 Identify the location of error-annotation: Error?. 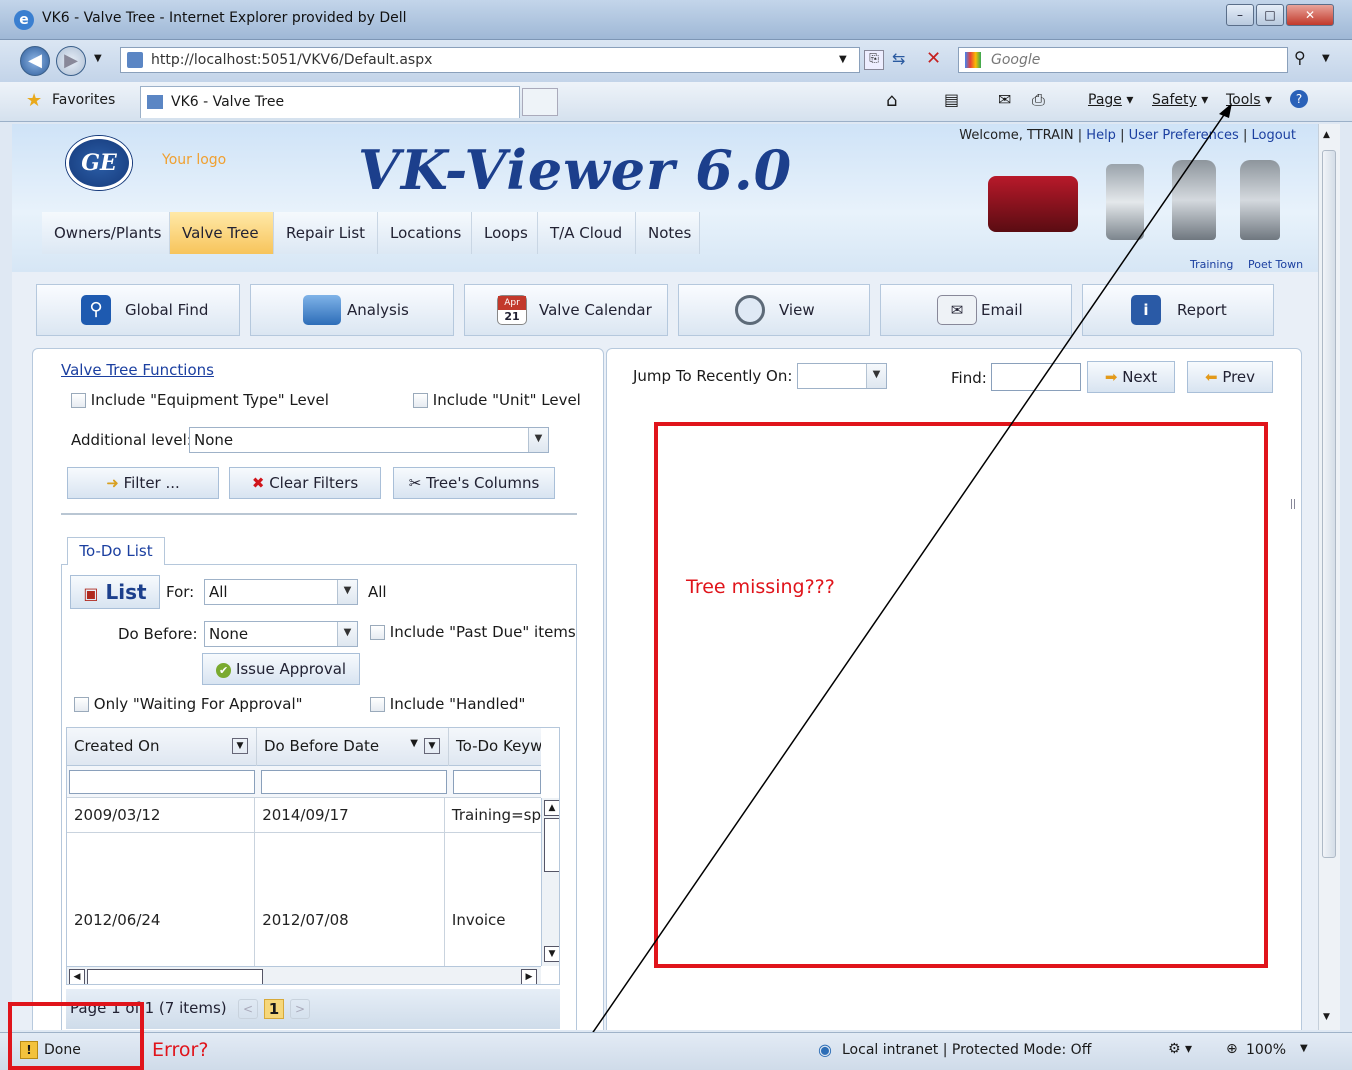
(180, 1050).